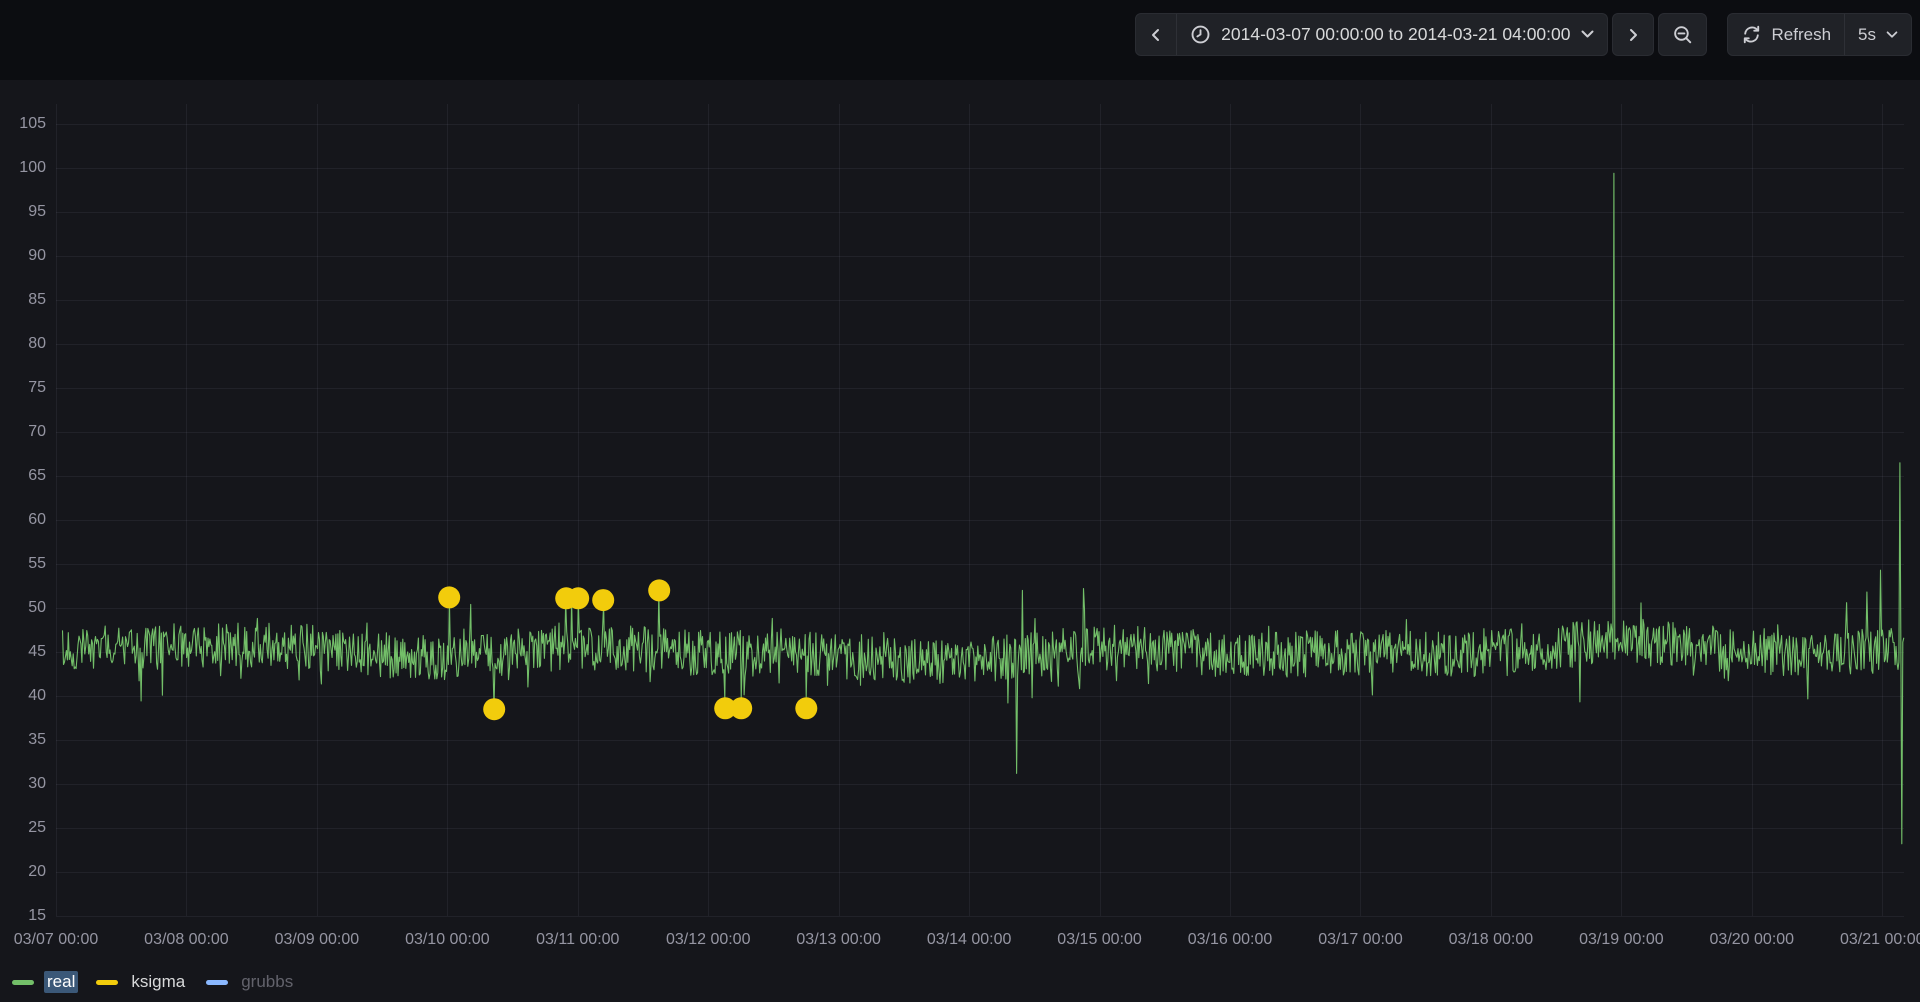  I want to click on x-tick-label: 03/15 00:00, so click(1099, 939).